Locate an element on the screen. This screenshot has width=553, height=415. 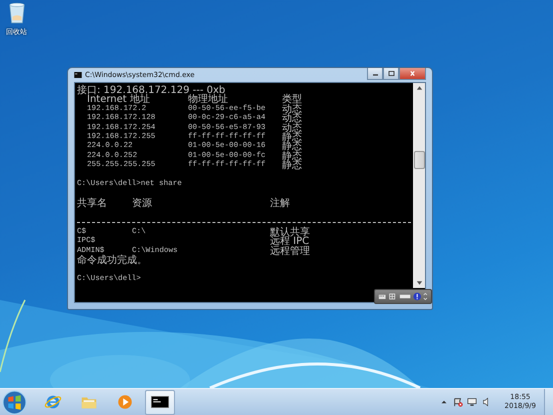
taskbar-button is located at coordinates (160, 402).